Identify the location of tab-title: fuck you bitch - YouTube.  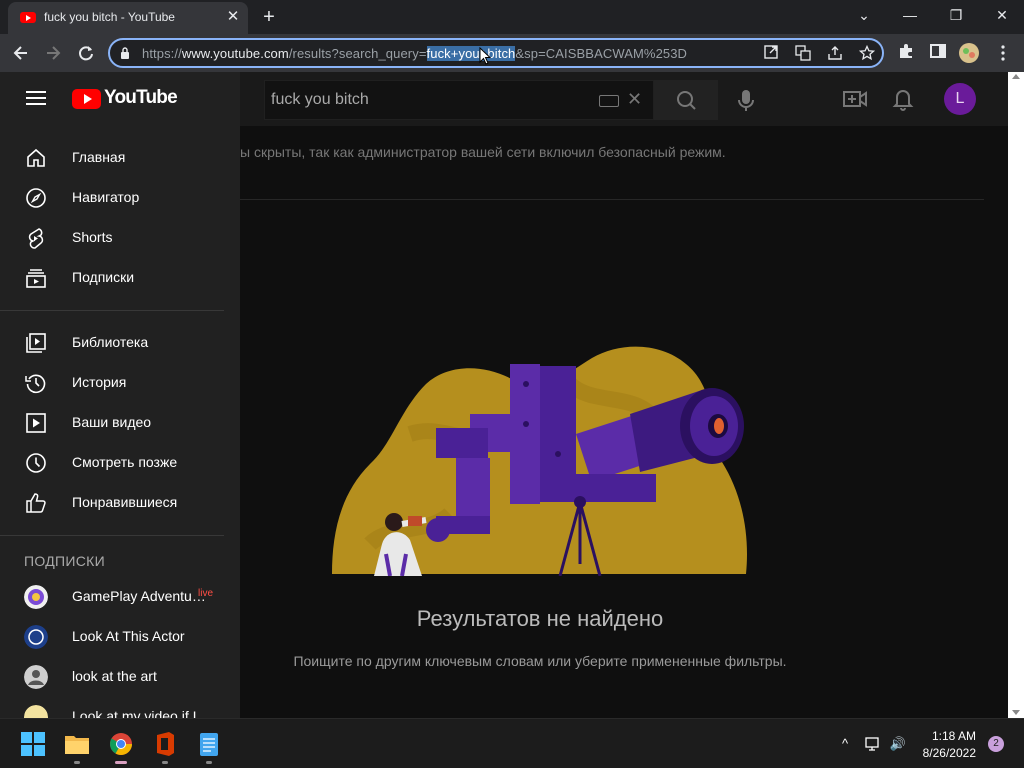
(109, 17).